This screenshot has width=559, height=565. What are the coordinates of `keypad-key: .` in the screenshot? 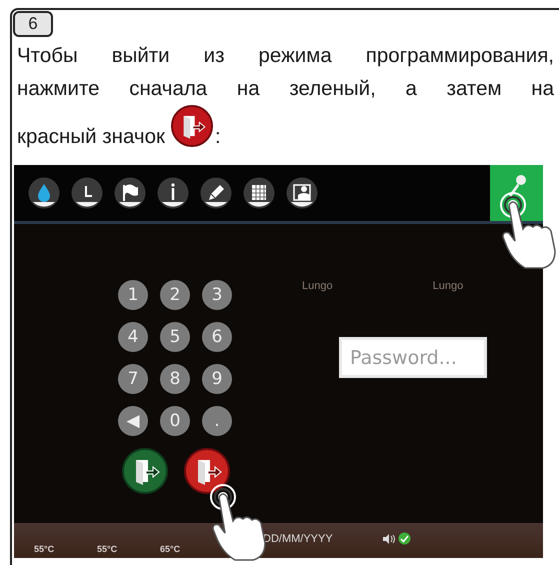 It's located at (217, 421).